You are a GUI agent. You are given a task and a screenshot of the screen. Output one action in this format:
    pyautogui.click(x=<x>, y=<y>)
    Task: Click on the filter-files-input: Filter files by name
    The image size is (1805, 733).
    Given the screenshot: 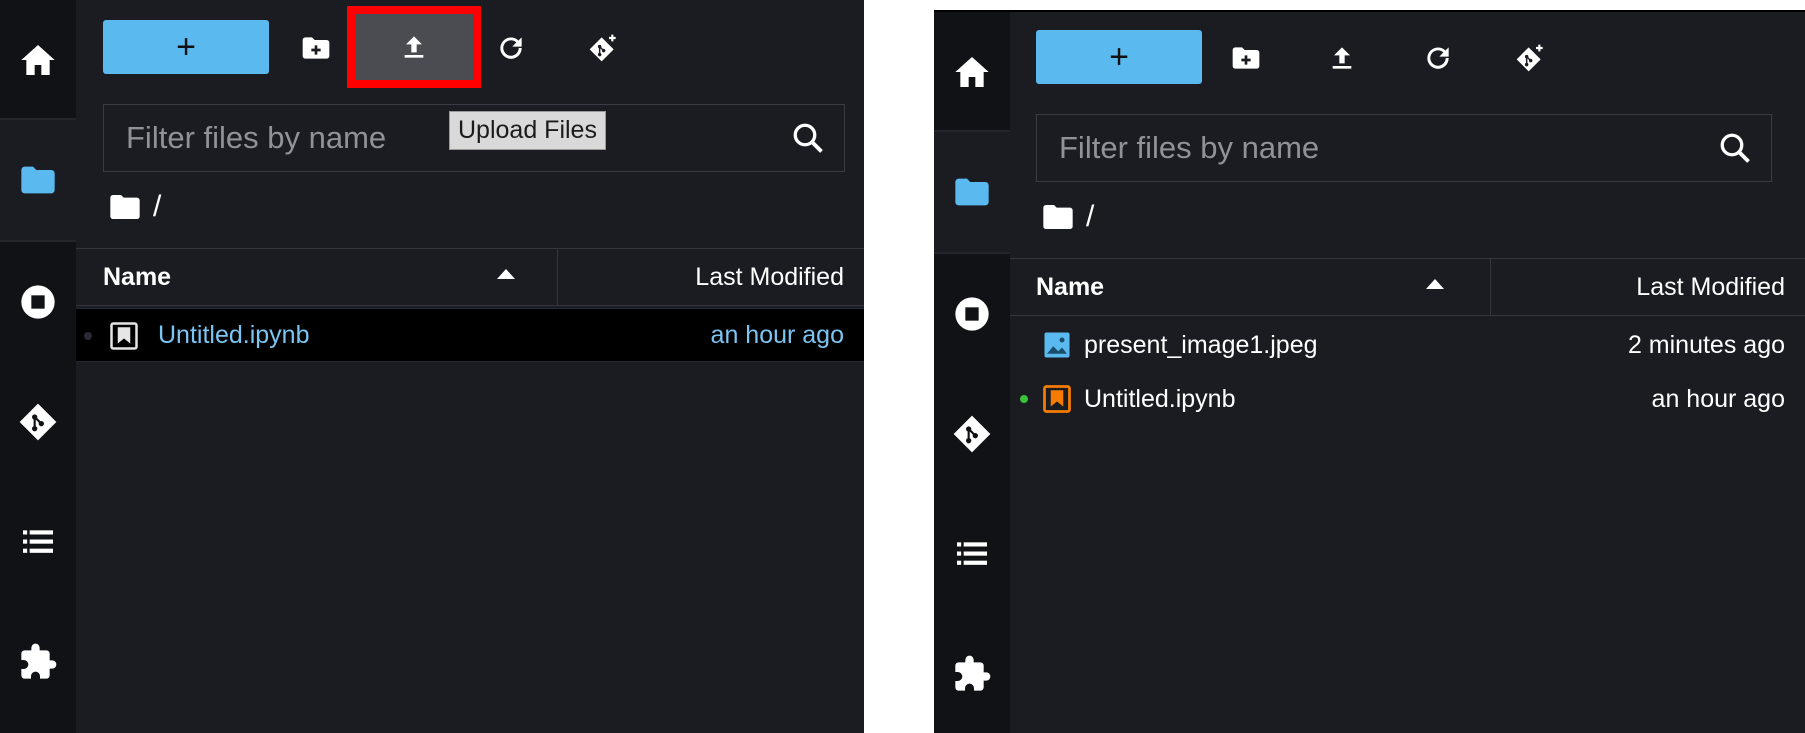 What is the action you would take?
    pyautogui.click(x=1404, y=148)
    